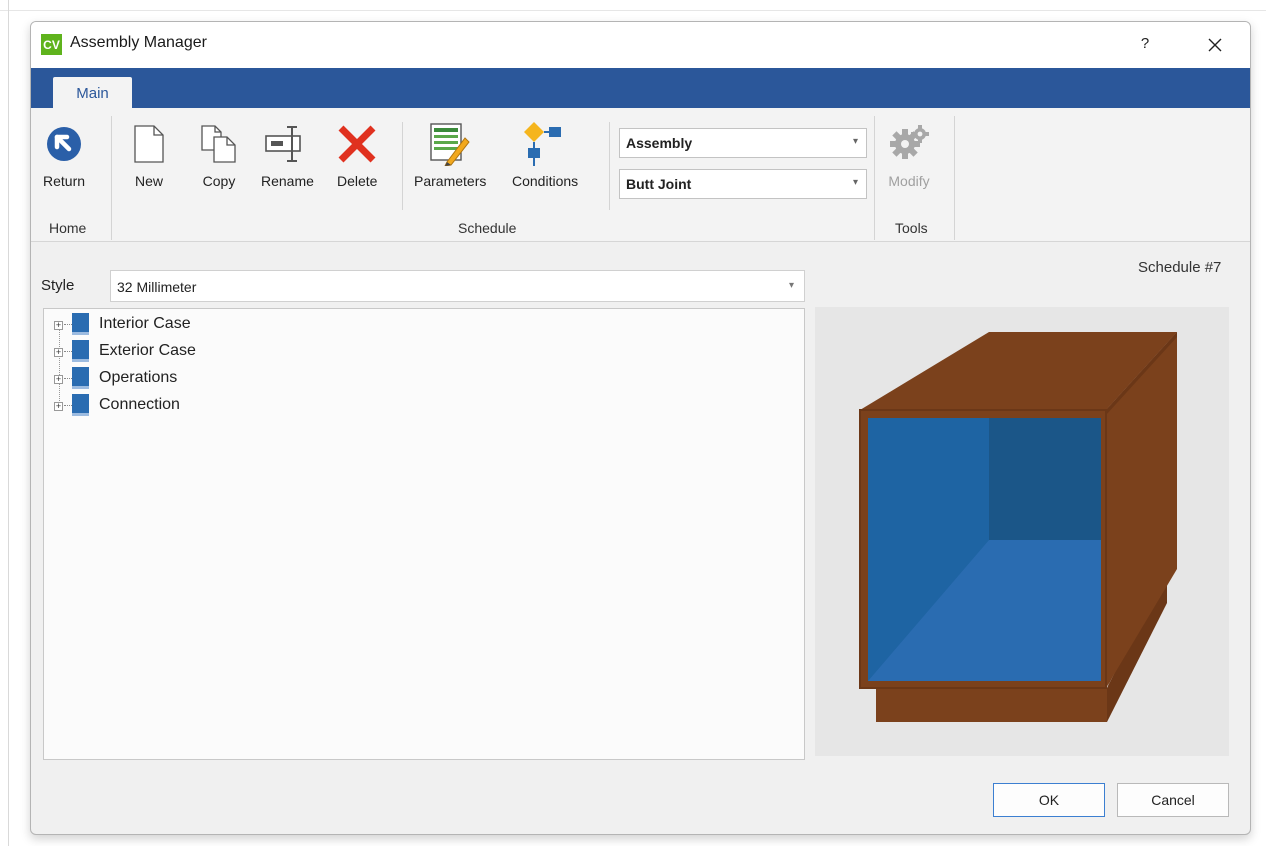  Describe the element at coordinates (51, 44) in the screenshot. I see `app-logo-icon: CV` at that location.